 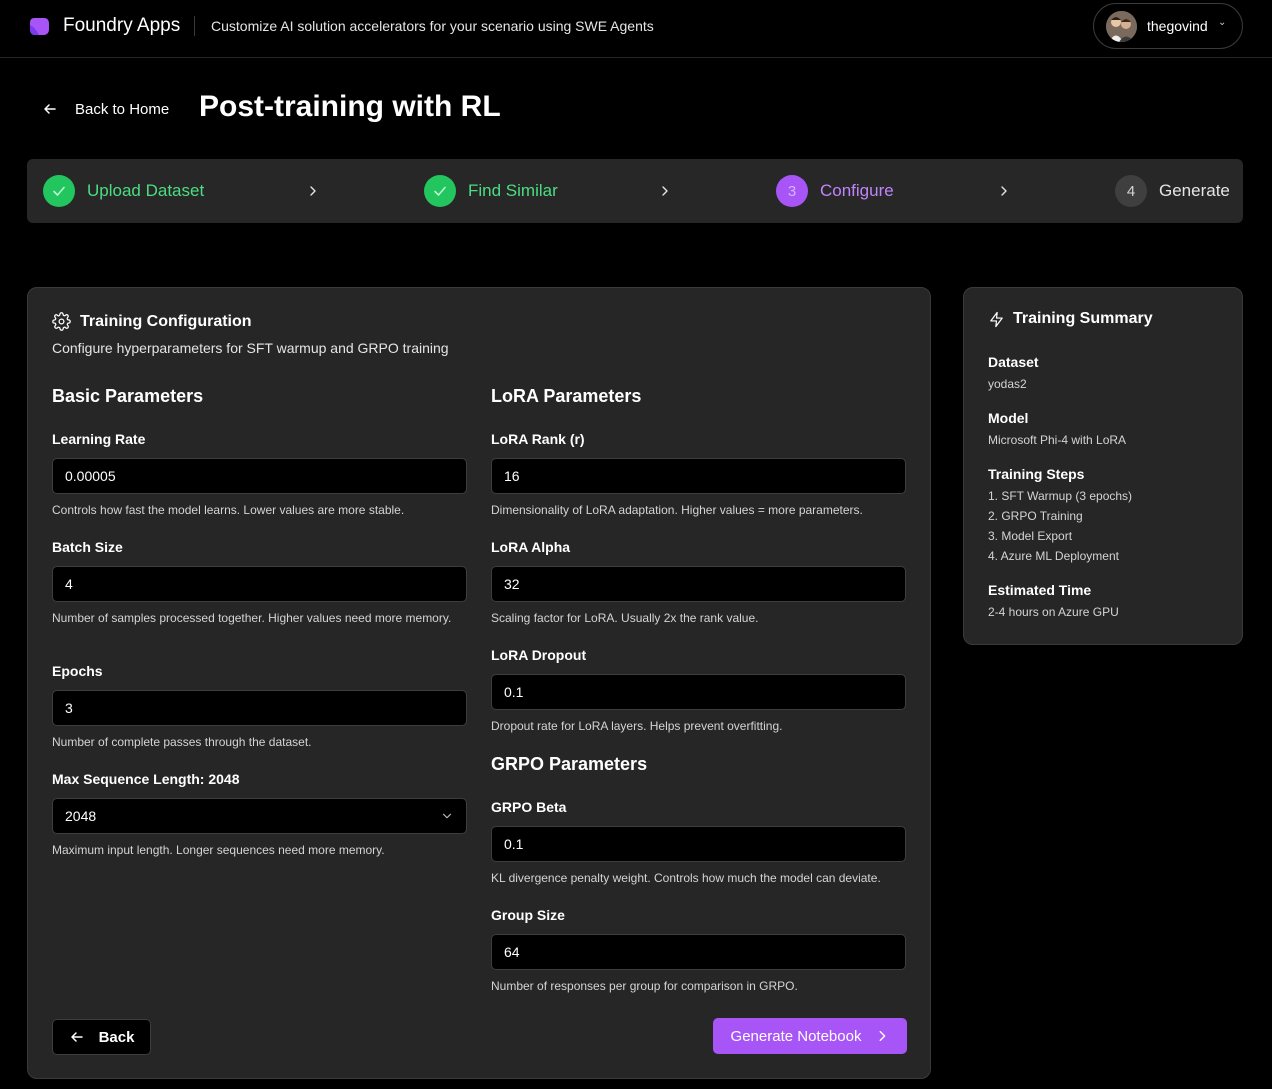 I want to click on lora-rank-input, so click(x=698, y=476).